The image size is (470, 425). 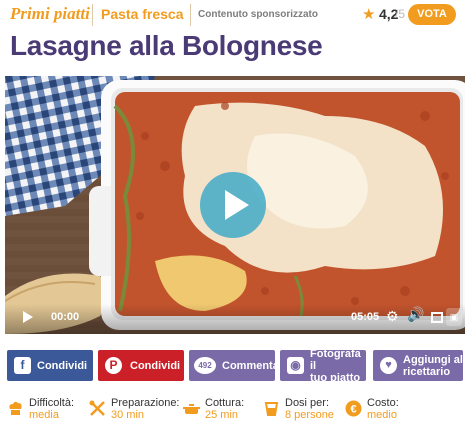 I want to click on chef-hat-icon, so click(x=15, y=408).